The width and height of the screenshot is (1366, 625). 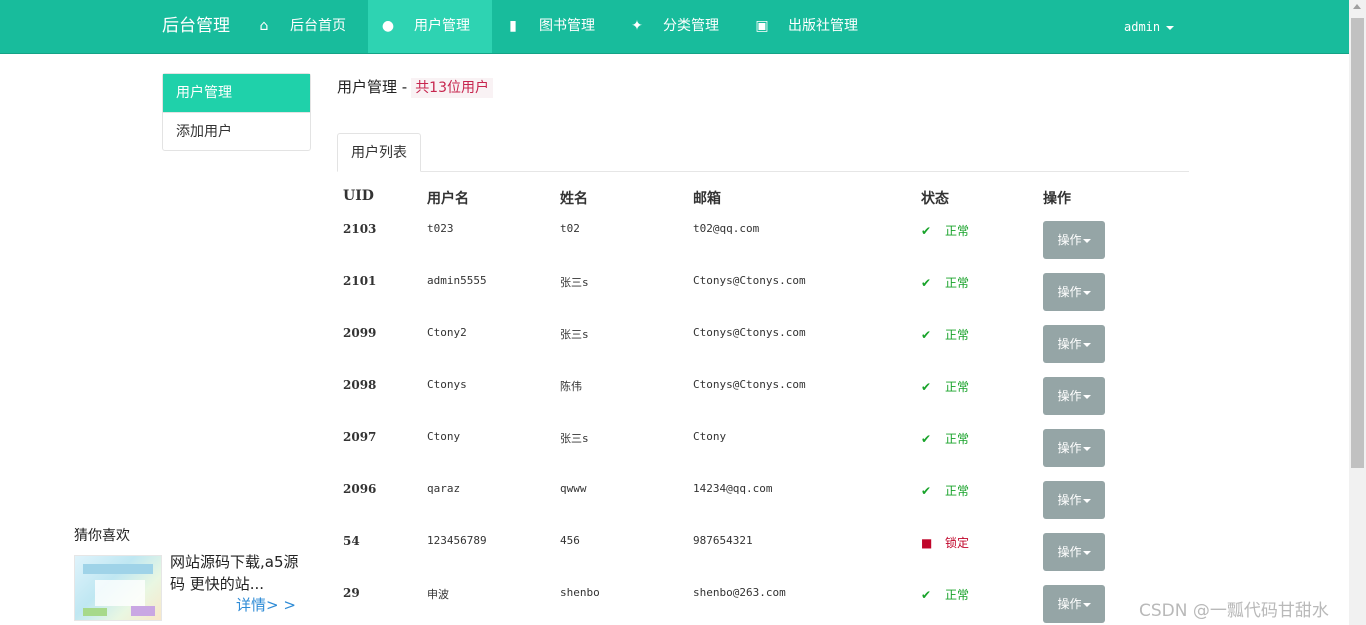 What do you see at coordinates (447, 332) in the screenshot?
I see `cell-username: Ctony2` at bounding box center [447, 332].